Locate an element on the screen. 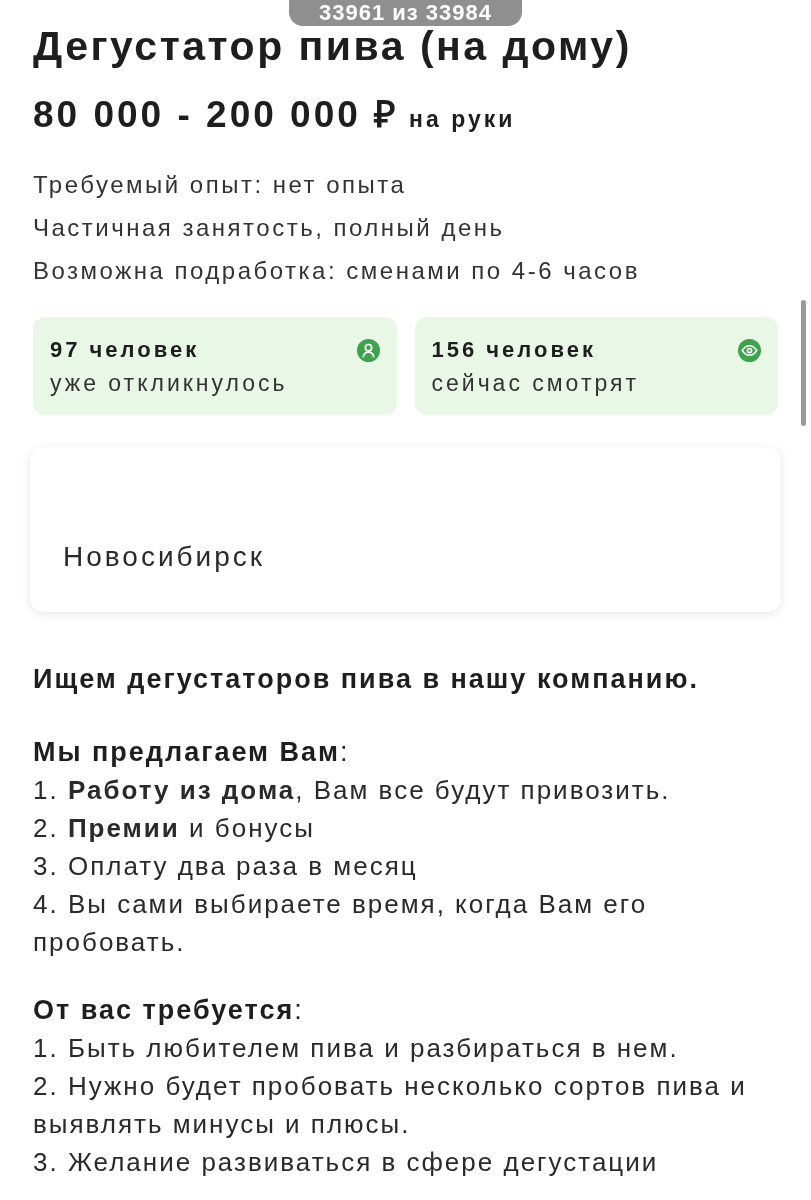 The height and width of the screenshot is (1200, 811). salary-note: на руки is located at coordinates (462, 119).